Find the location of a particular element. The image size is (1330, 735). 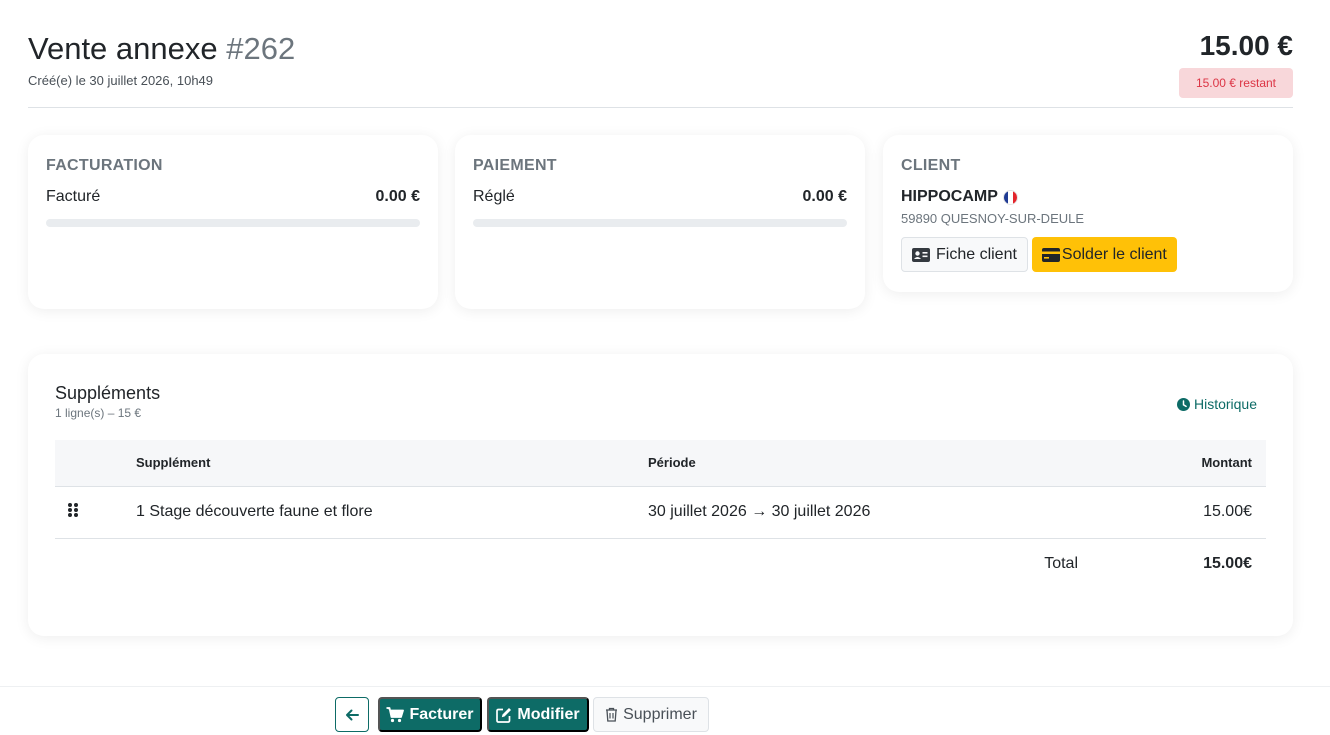

arrow-left-icon is located at coordinates (352, 714).